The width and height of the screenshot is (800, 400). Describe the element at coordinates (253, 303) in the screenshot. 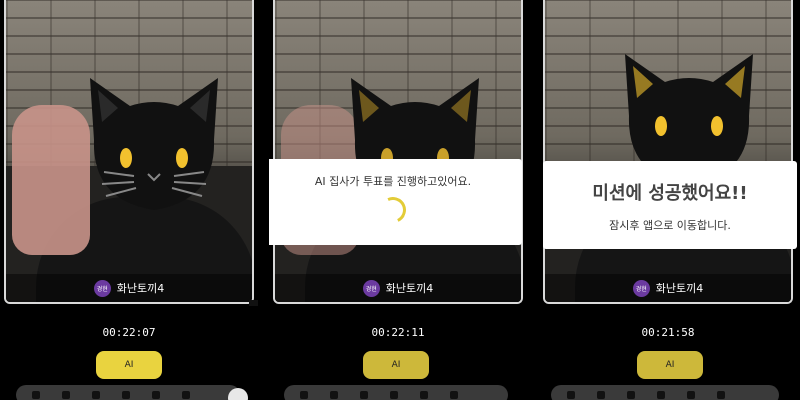

I see `scroll-indicator` at that location.